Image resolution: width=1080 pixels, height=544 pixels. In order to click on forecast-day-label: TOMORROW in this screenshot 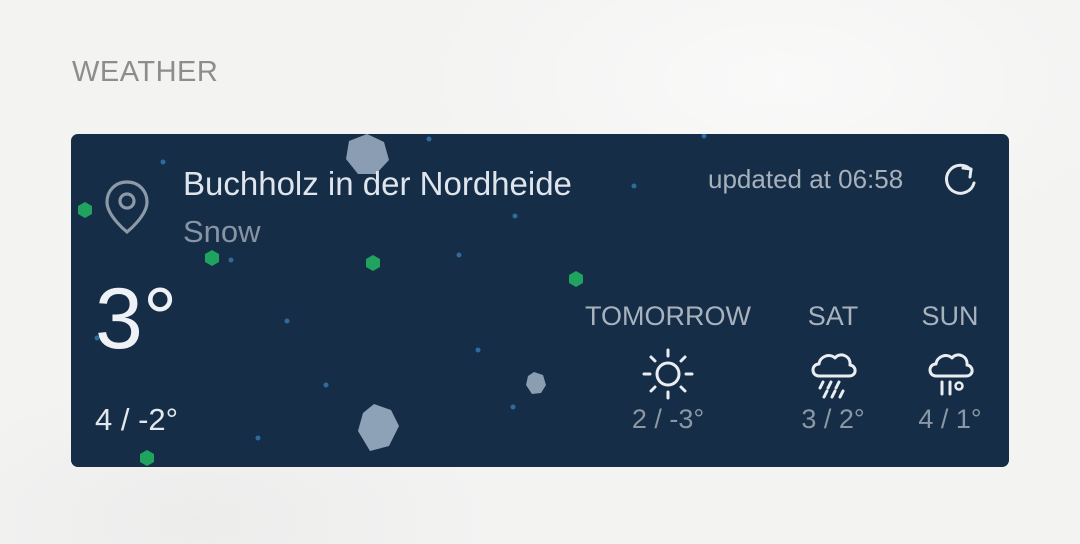, I will do `click(668, 316)`.